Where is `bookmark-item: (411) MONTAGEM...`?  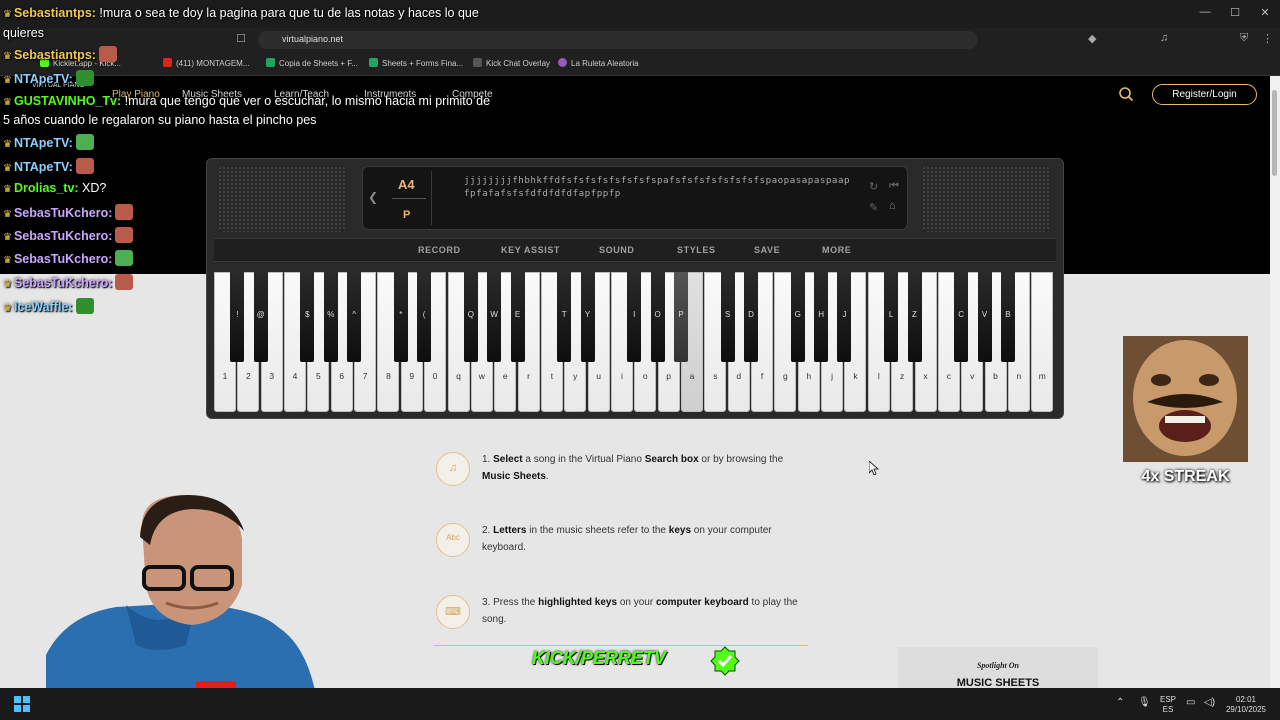
bookmark-item: (411) MONTAGEM... is located at coordinates (206, 63).